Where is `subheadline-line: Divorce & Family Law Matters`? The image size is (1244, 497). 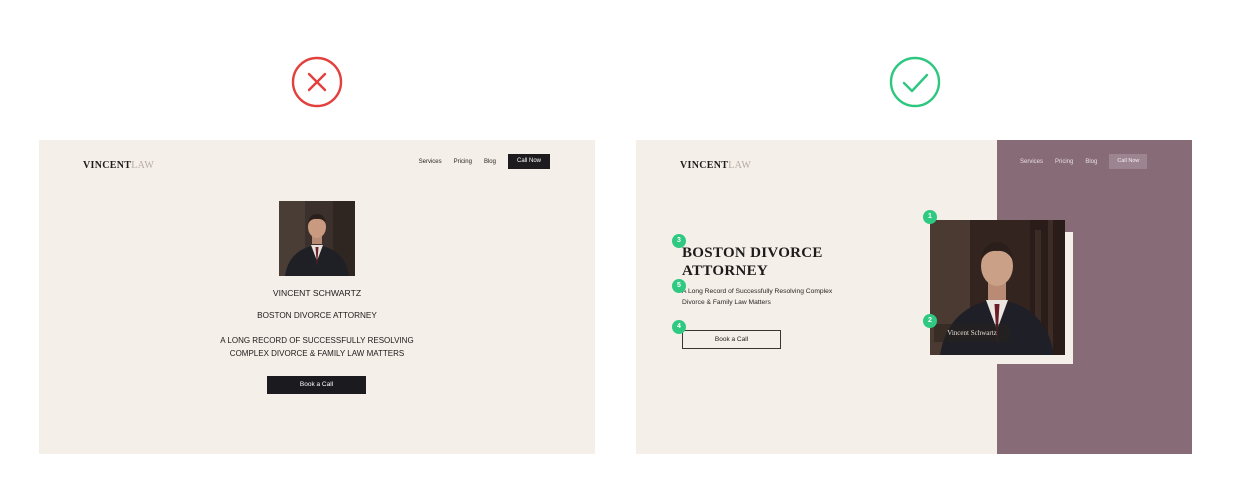
subheadline-line: Divorce & Family Law Matters is located at coordinates (726, 302).